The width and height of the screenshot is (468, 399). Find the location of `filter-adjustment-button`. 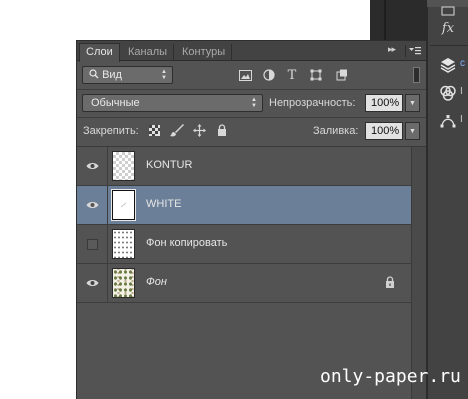

filter-adjustment-button is located at coordinates (269, 75).